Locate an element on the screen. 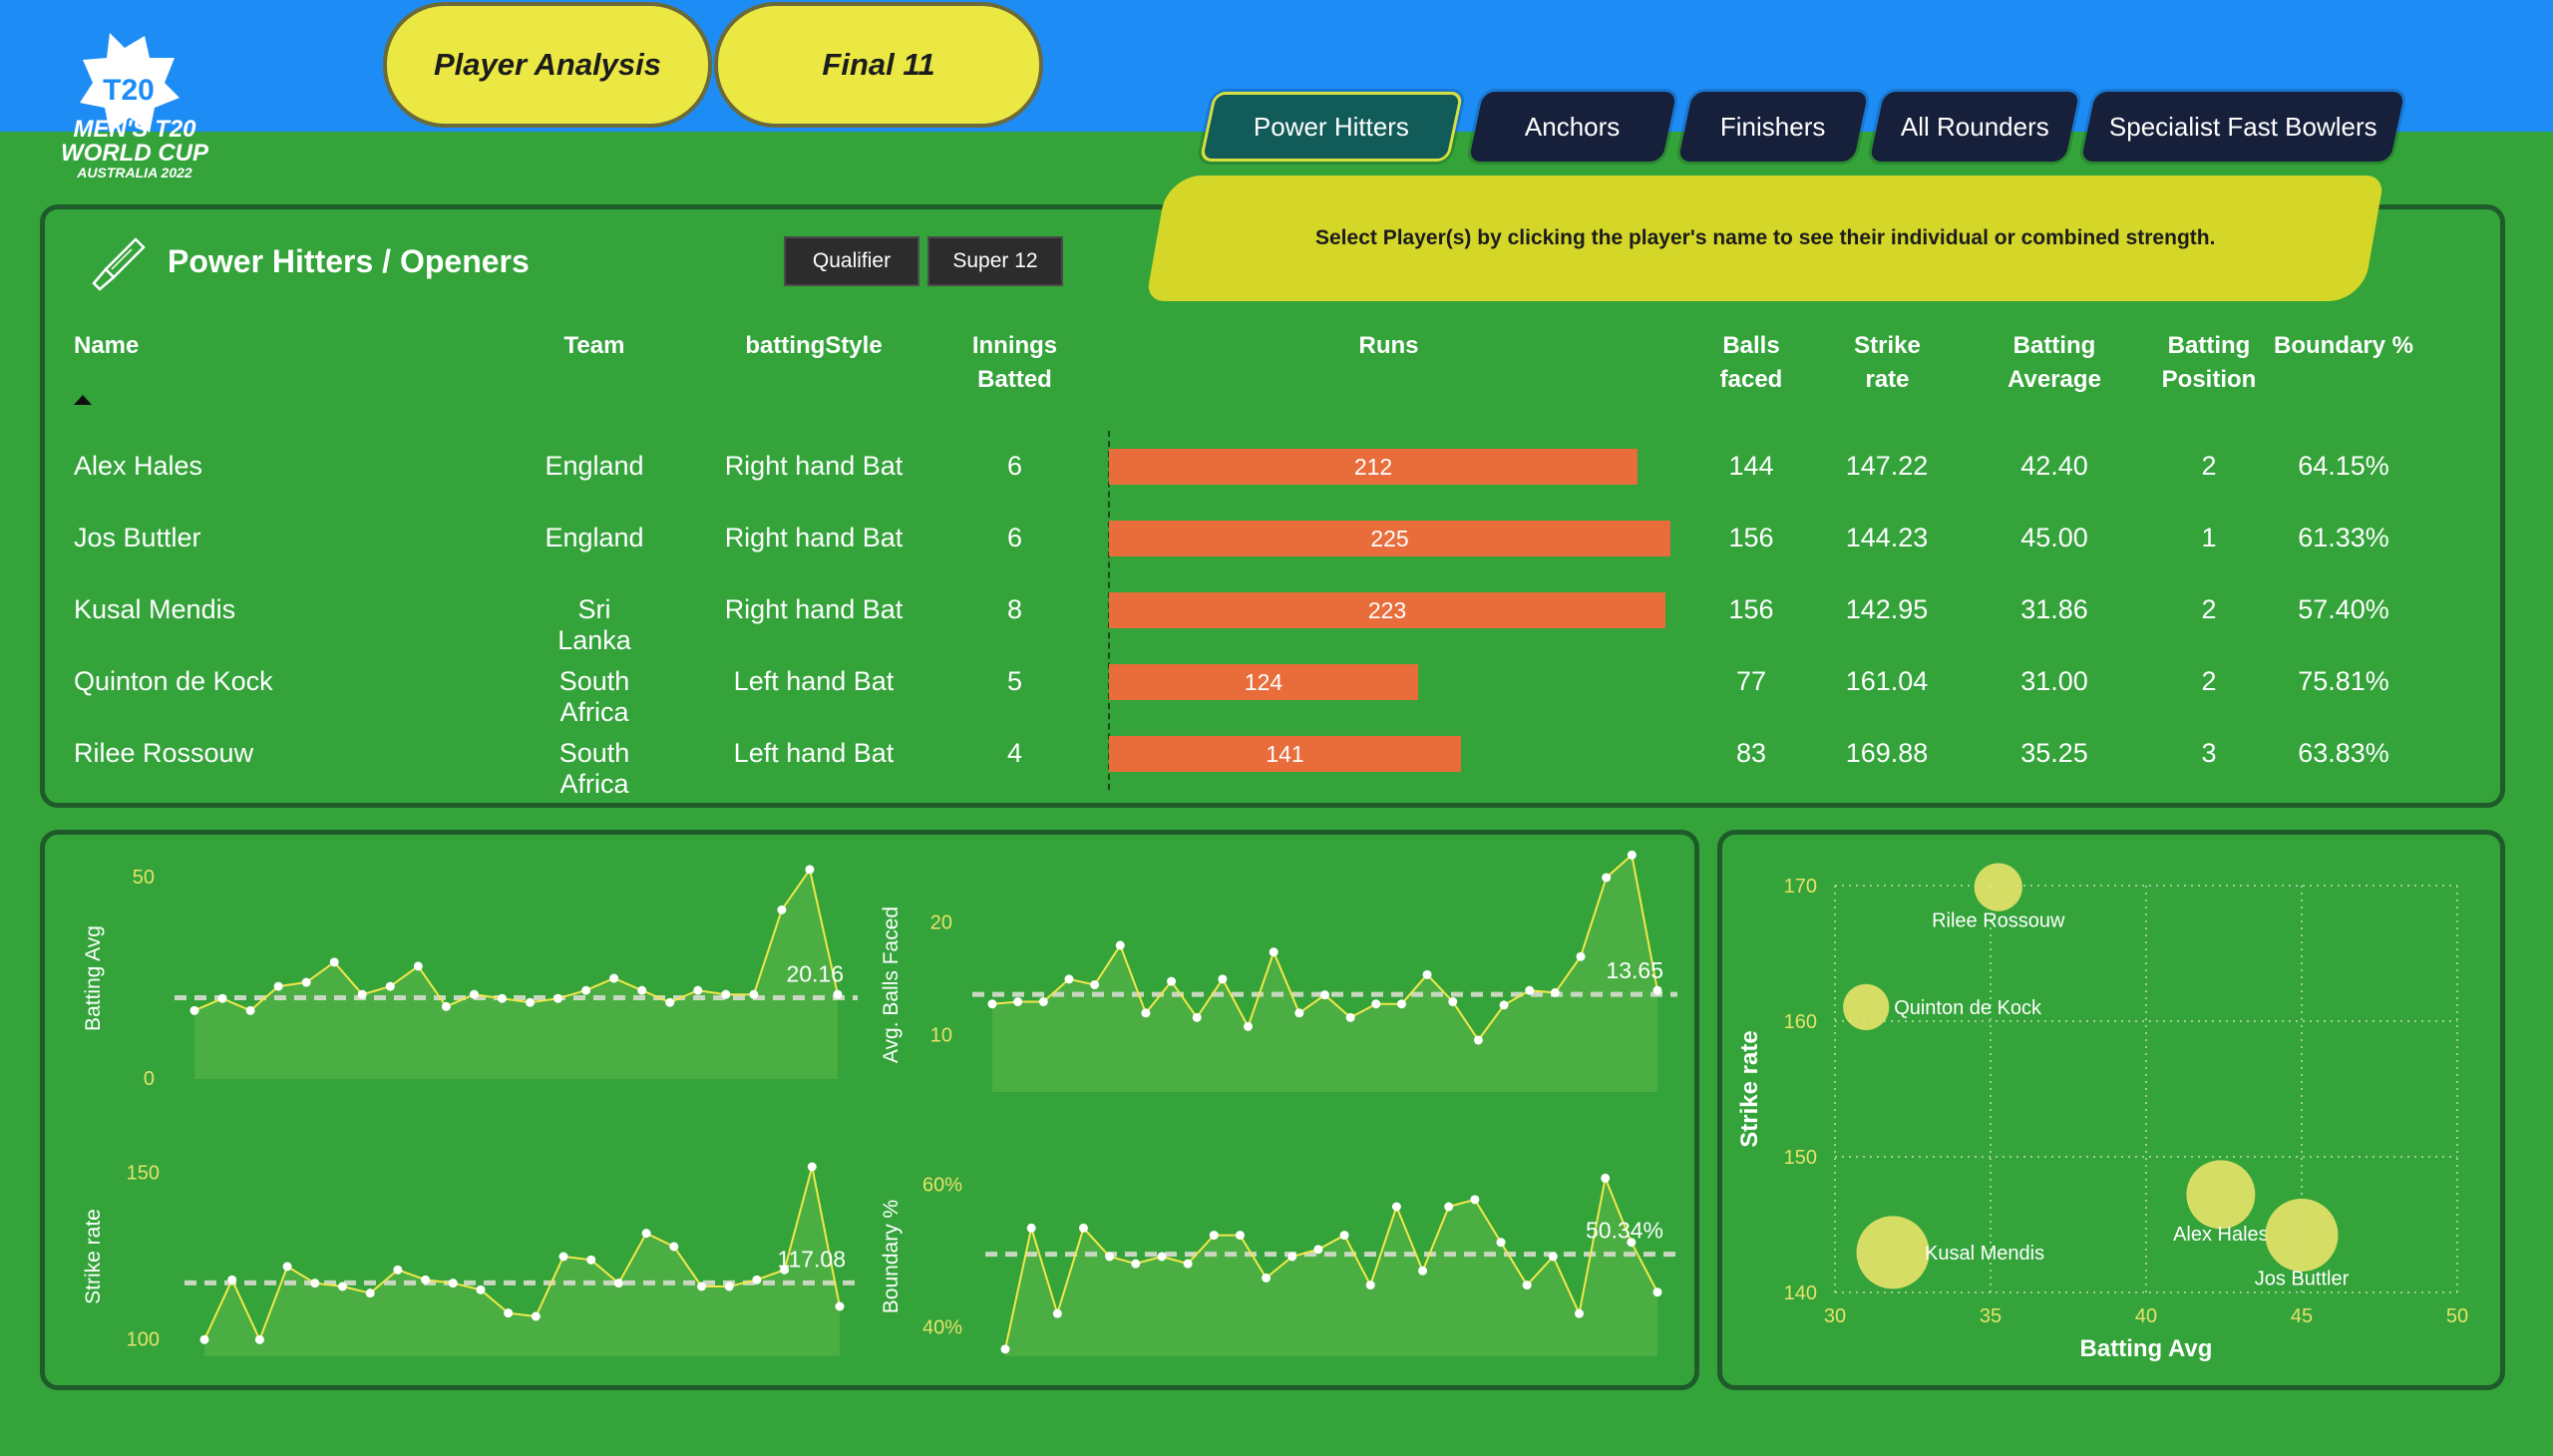  x-tick-label: 50 is located at coordinates (2457, 1316).